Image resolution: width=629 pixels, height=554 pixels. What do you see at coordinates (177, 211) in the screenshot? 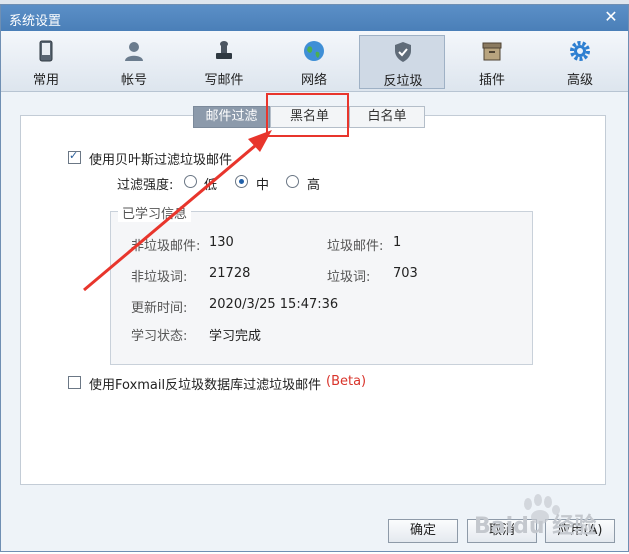
I see `annotation-arrow` at bounding box center [177, 211].